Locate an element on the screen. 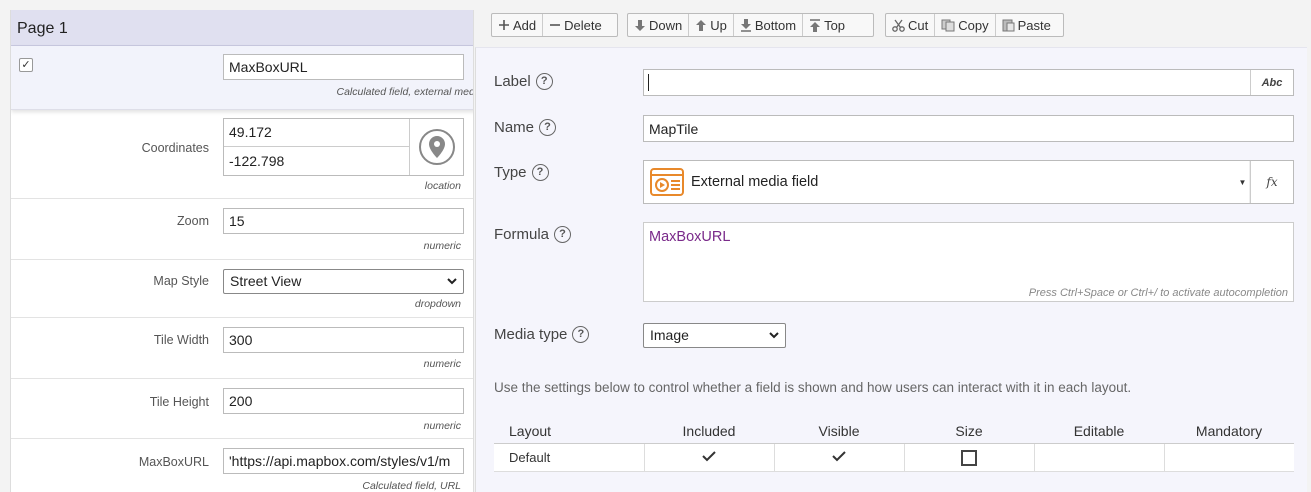 The height and width of the screenshot is (492, 1311). field-label-zoom: Zoom is located at coordinates (193, 221).